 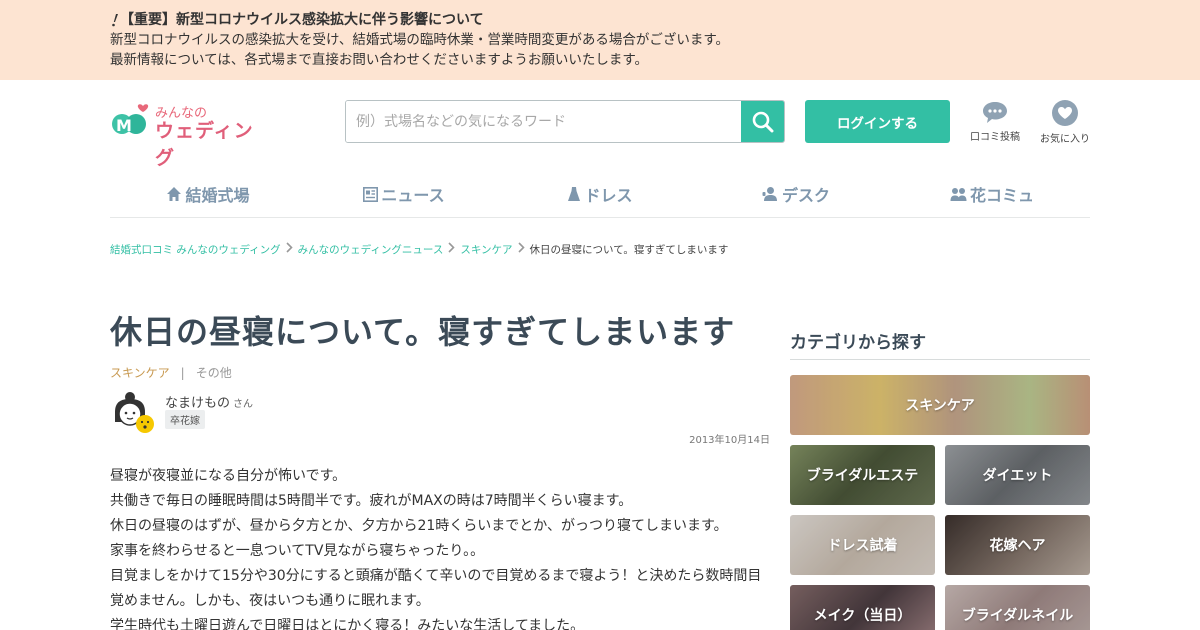 I want to click on category-tile-makeup: メイク（当日）, so click(x=862, y=607).